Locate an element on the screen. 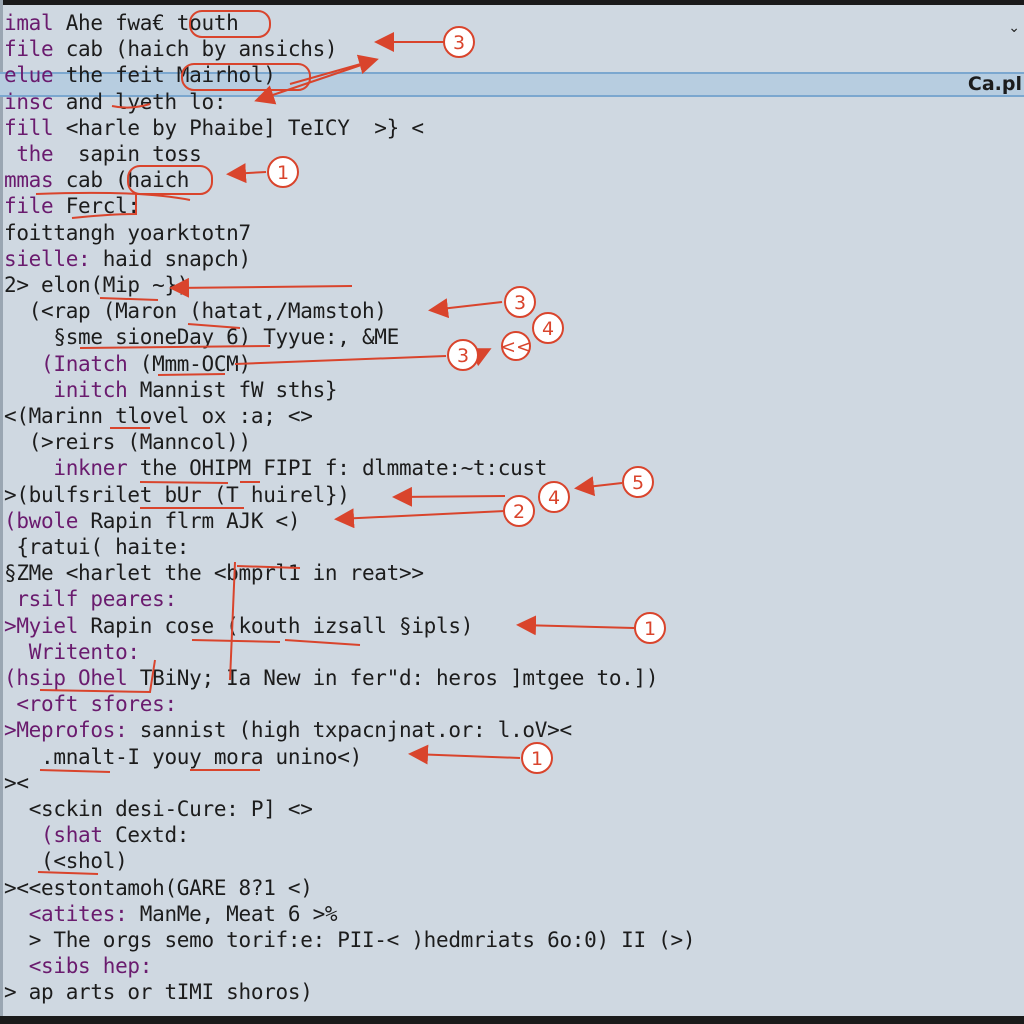  code-text: <harle by Phaibe] TeICY >} < is located at coordinates (238, 127).